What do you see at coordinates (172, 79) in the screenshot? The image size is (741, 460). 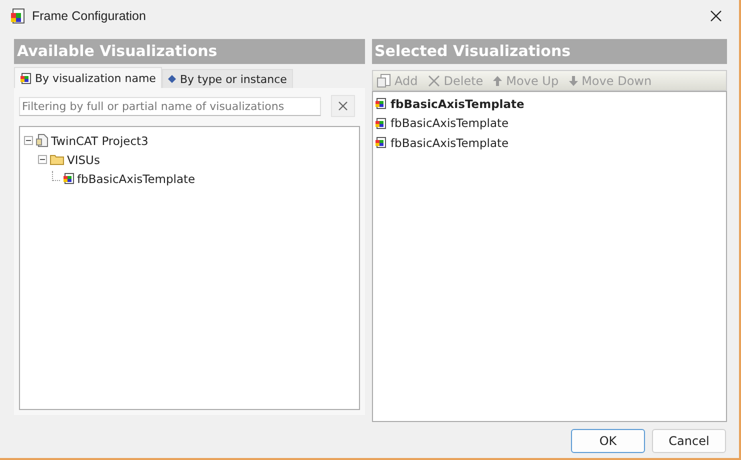 I see `diamond-icon` at bounding box center [172, 79].